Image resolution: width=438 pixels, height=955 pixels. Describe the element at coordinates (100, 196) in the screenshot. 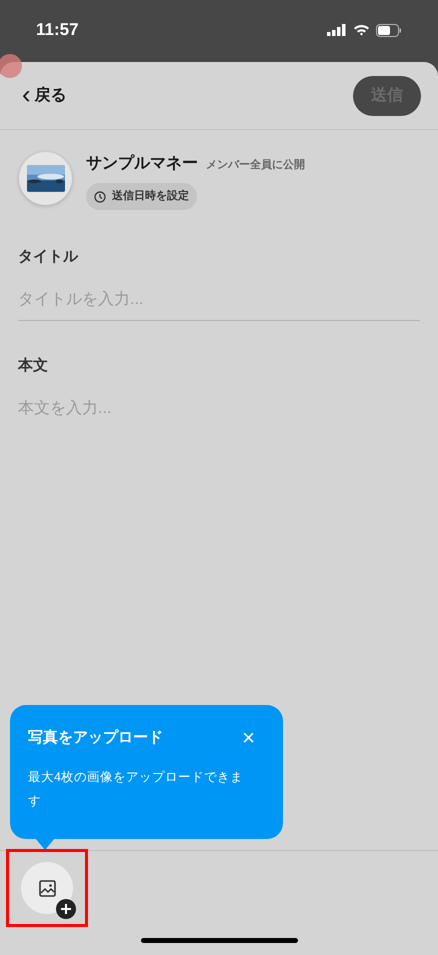

I see `clock-icon` at that location.